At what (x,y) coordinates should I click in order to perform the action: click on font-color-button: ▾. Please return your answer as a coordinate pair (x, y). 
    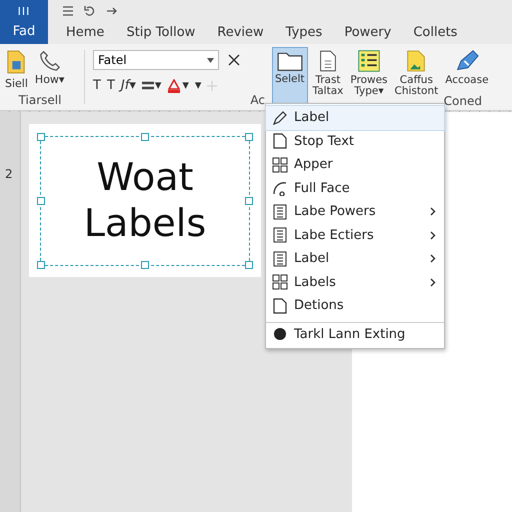
    Looking at the image, I should click on (178, 85).